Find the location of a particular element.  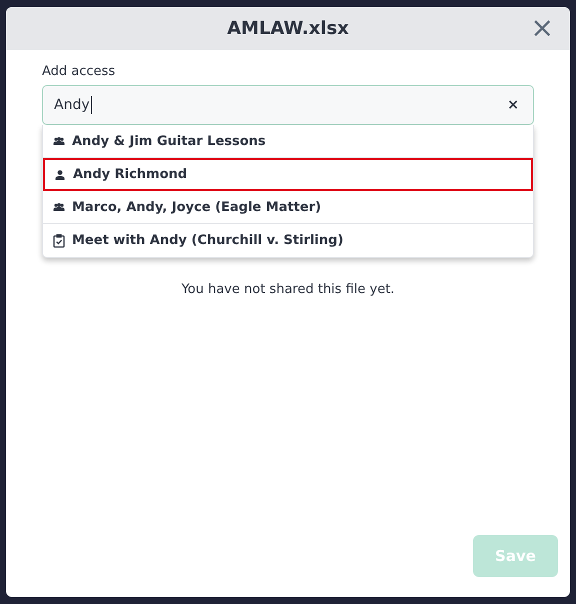

close-button: × is located at coordinates (542, 28).